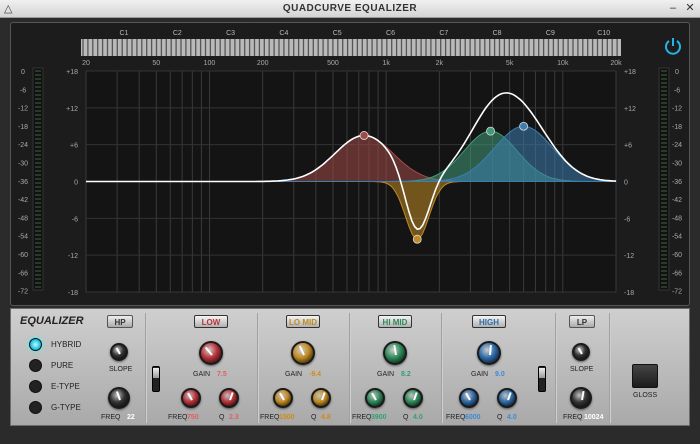  Describe the element at coordinates (72, 109) in the screenshot. I see `db-tick-label-left: +12` at that location.